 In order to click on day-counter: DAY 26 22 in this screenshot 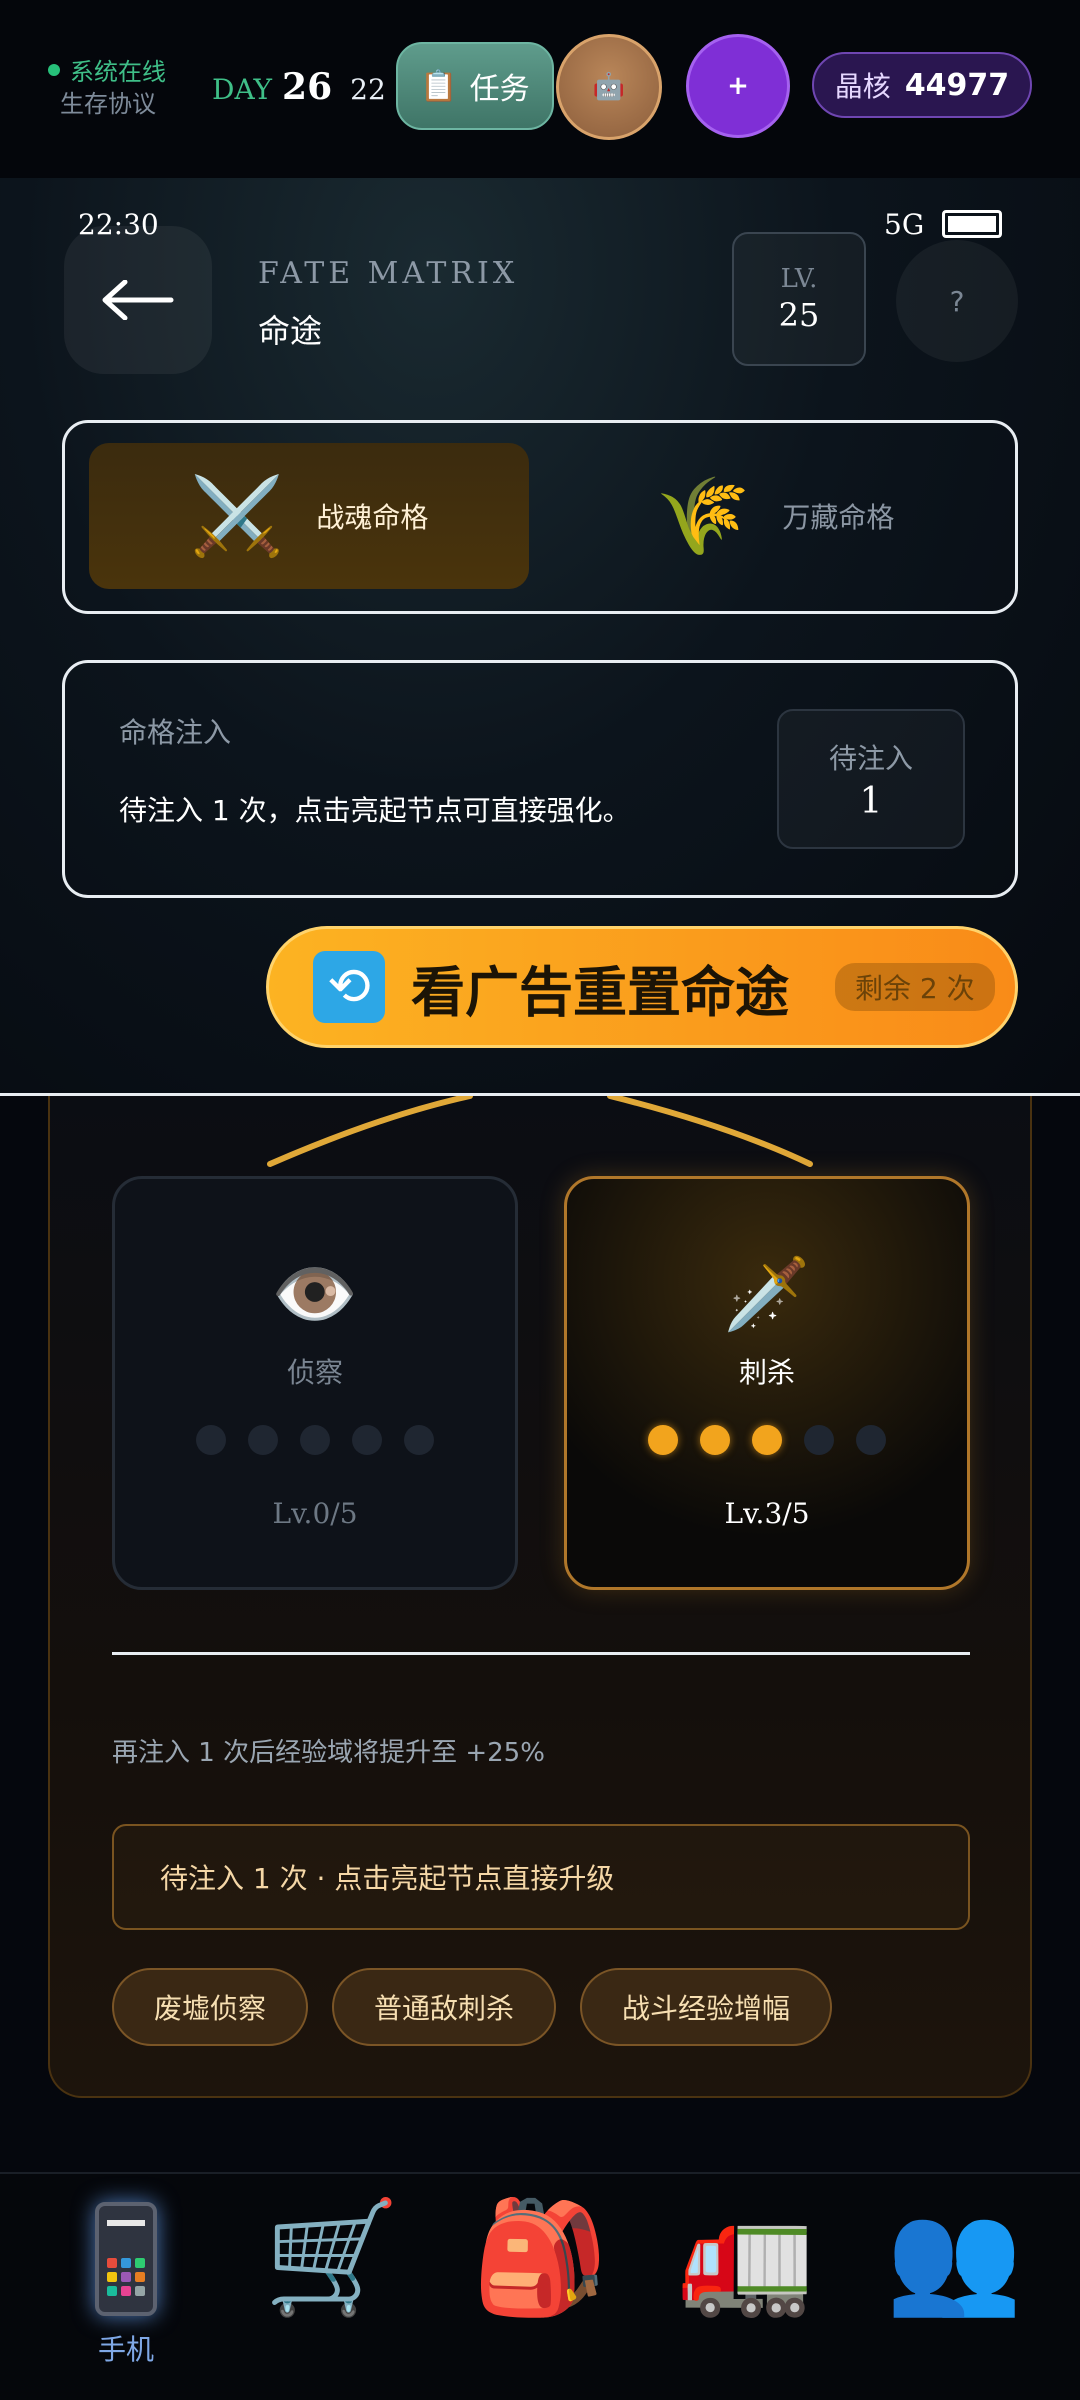, I will do `click(299, 87)`.